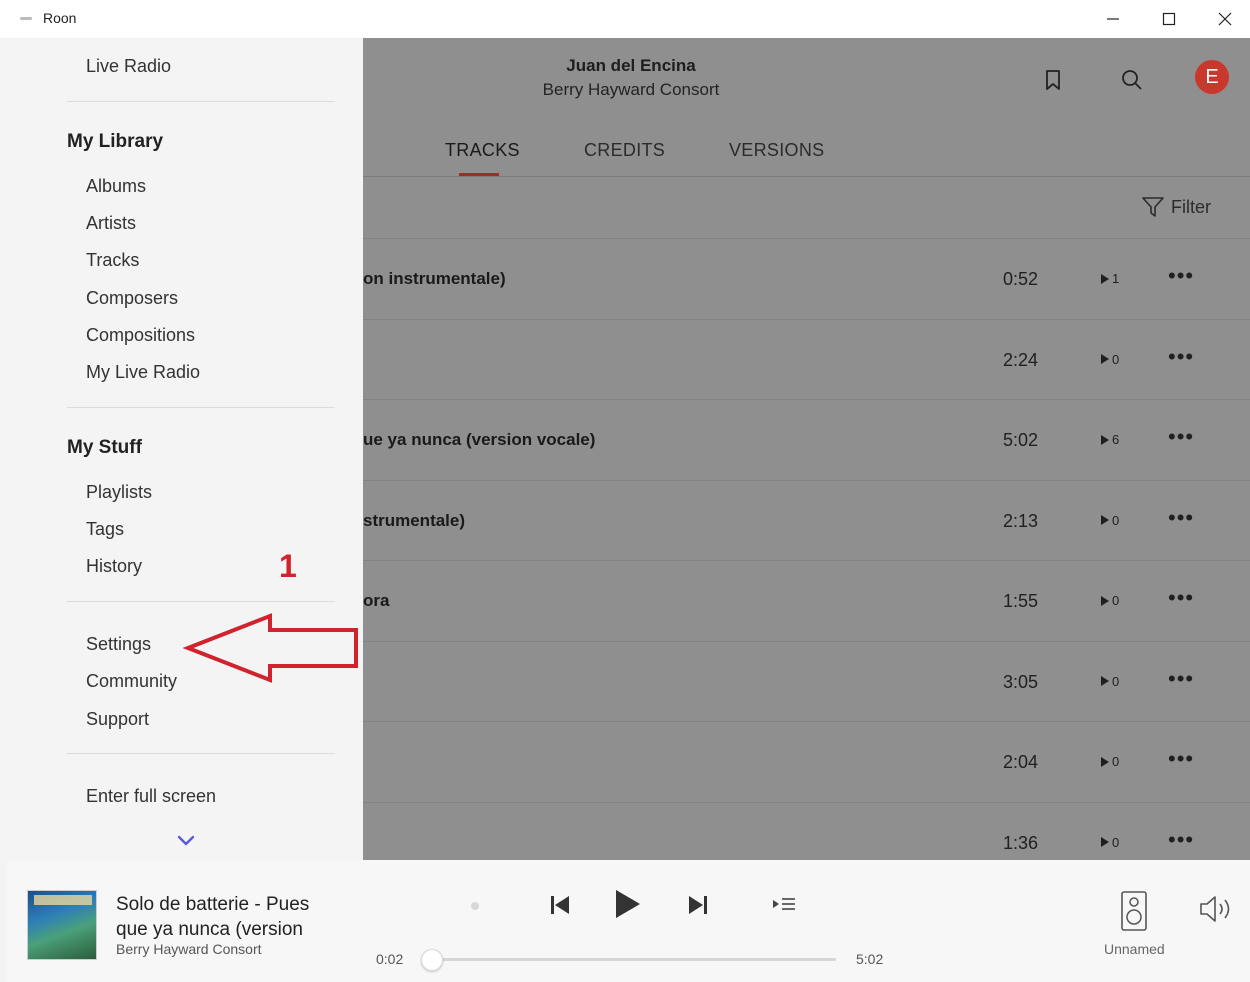 This screenshot has width=1250, height=982. Describe the element at coordinates (1225, 19) in the screenshot. I see `close-button` at that location.